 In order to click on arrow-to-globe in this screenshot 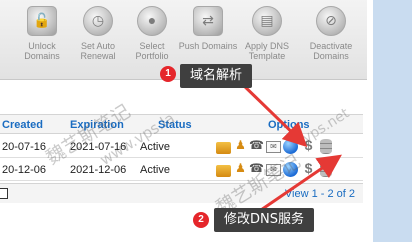, I will do `click(272, 113)`.